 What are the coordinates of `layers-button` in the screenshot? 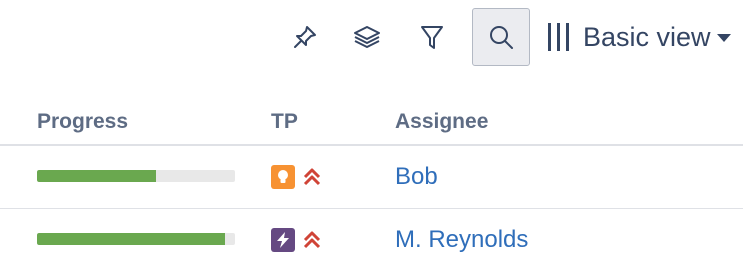 It's located at (367, 37).